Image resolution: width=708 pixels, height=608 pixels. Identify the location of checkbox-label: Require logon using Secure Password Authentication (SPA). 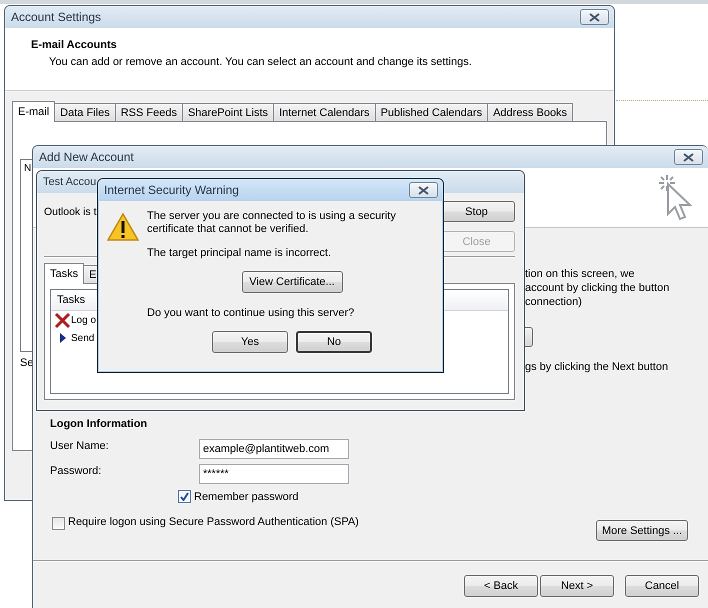
(213, 522).